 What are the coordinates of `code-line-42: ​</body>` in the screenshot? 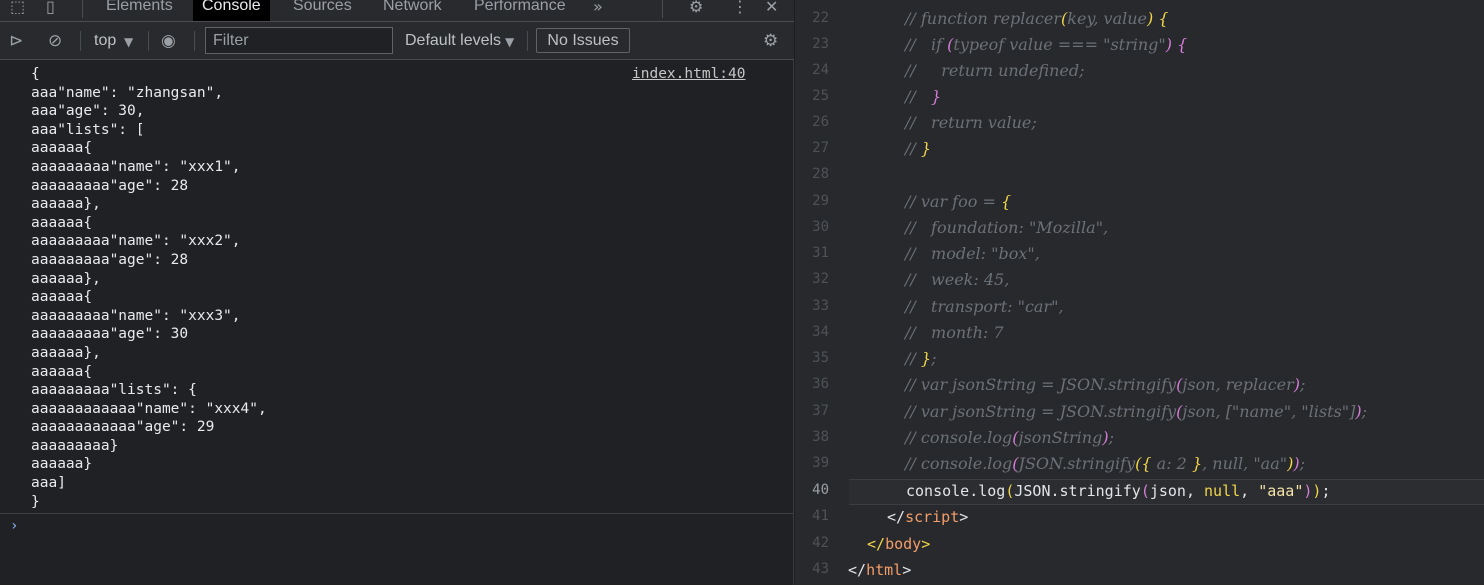 It's located at (899, 544).